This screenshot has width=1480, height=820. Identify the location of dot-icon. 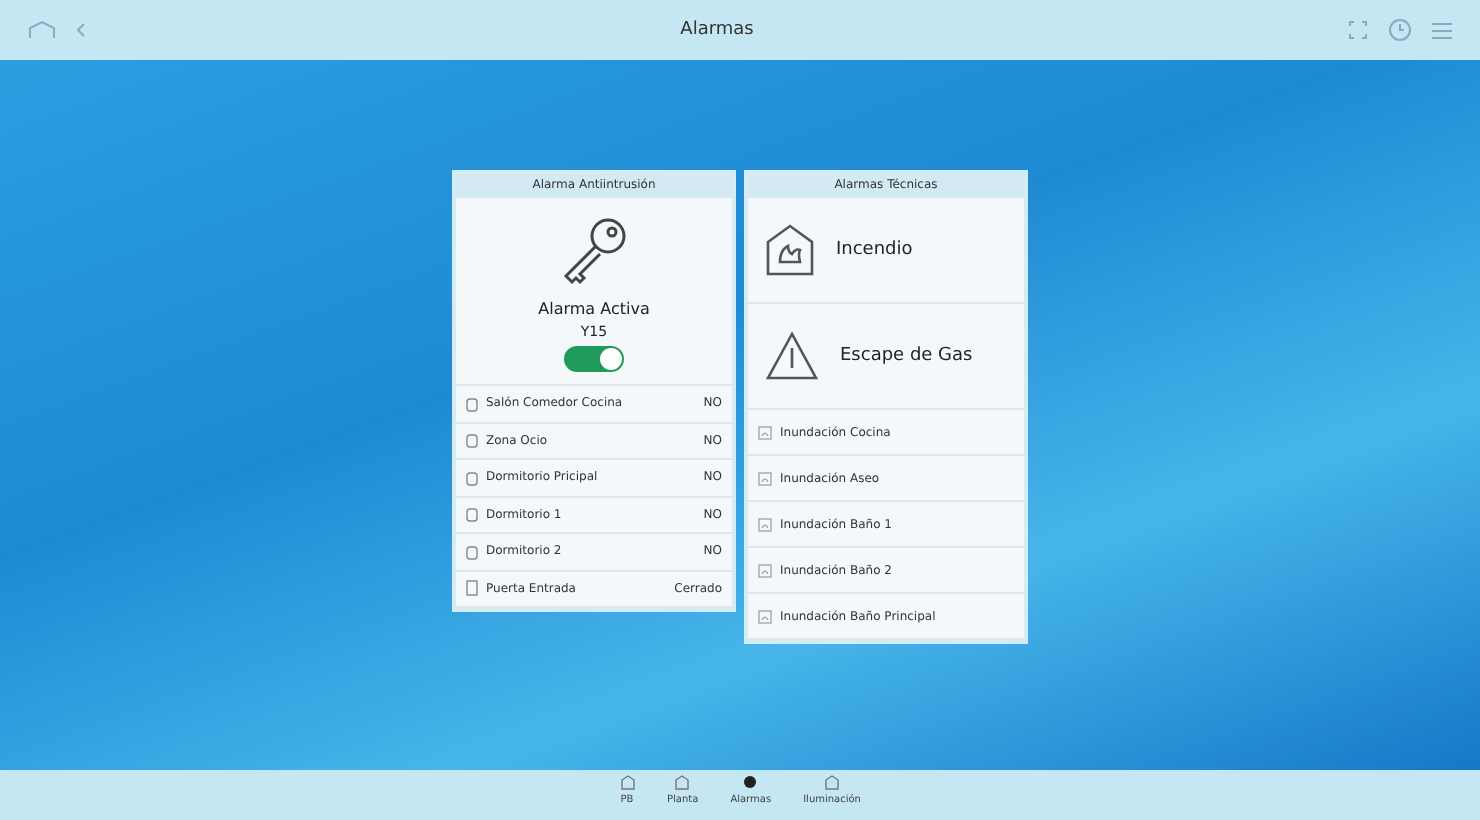
(750, 782).